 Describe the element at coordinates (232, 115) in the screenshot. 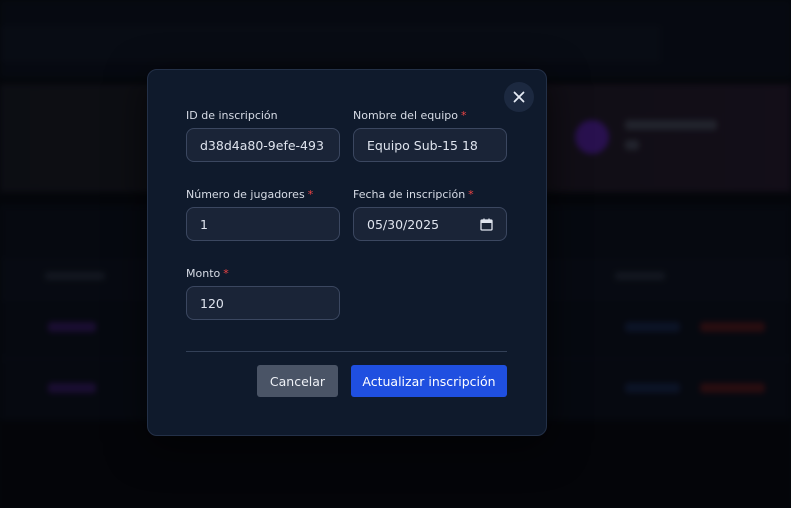

I see `registration-id-label: ID de inscripción` at that location.